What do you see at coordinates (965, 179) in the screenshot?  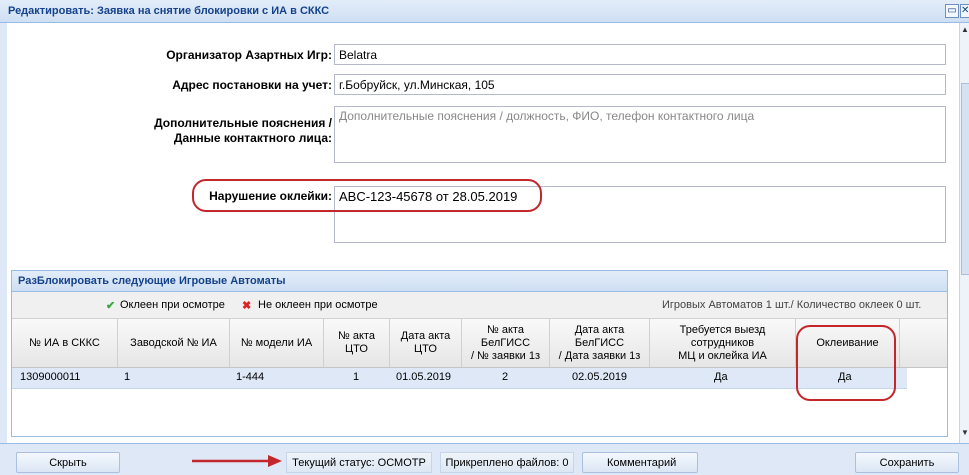 I see `scroll-thumb` at bounding box center [965, 179].